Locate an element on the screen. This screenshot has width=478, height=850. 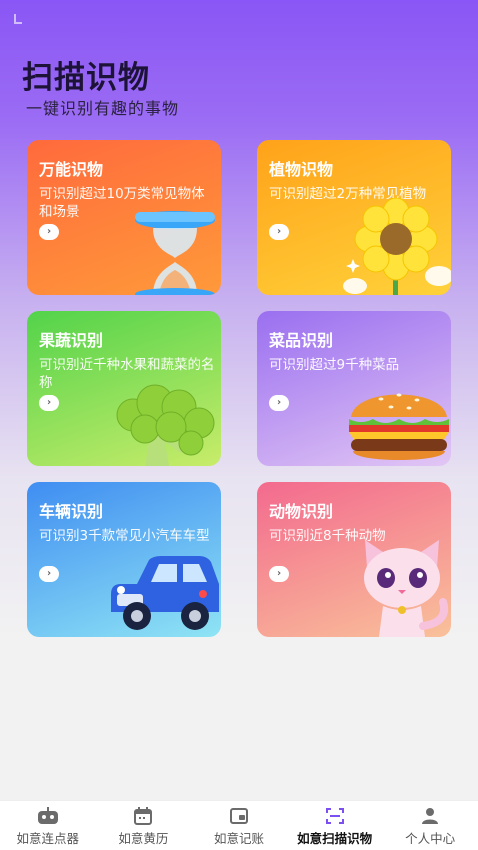
card-fruit-vegetable-recognition: 果蔬识别 可识别近千种水果和蔬菜的名称 › is located at coordinates (124, 388).